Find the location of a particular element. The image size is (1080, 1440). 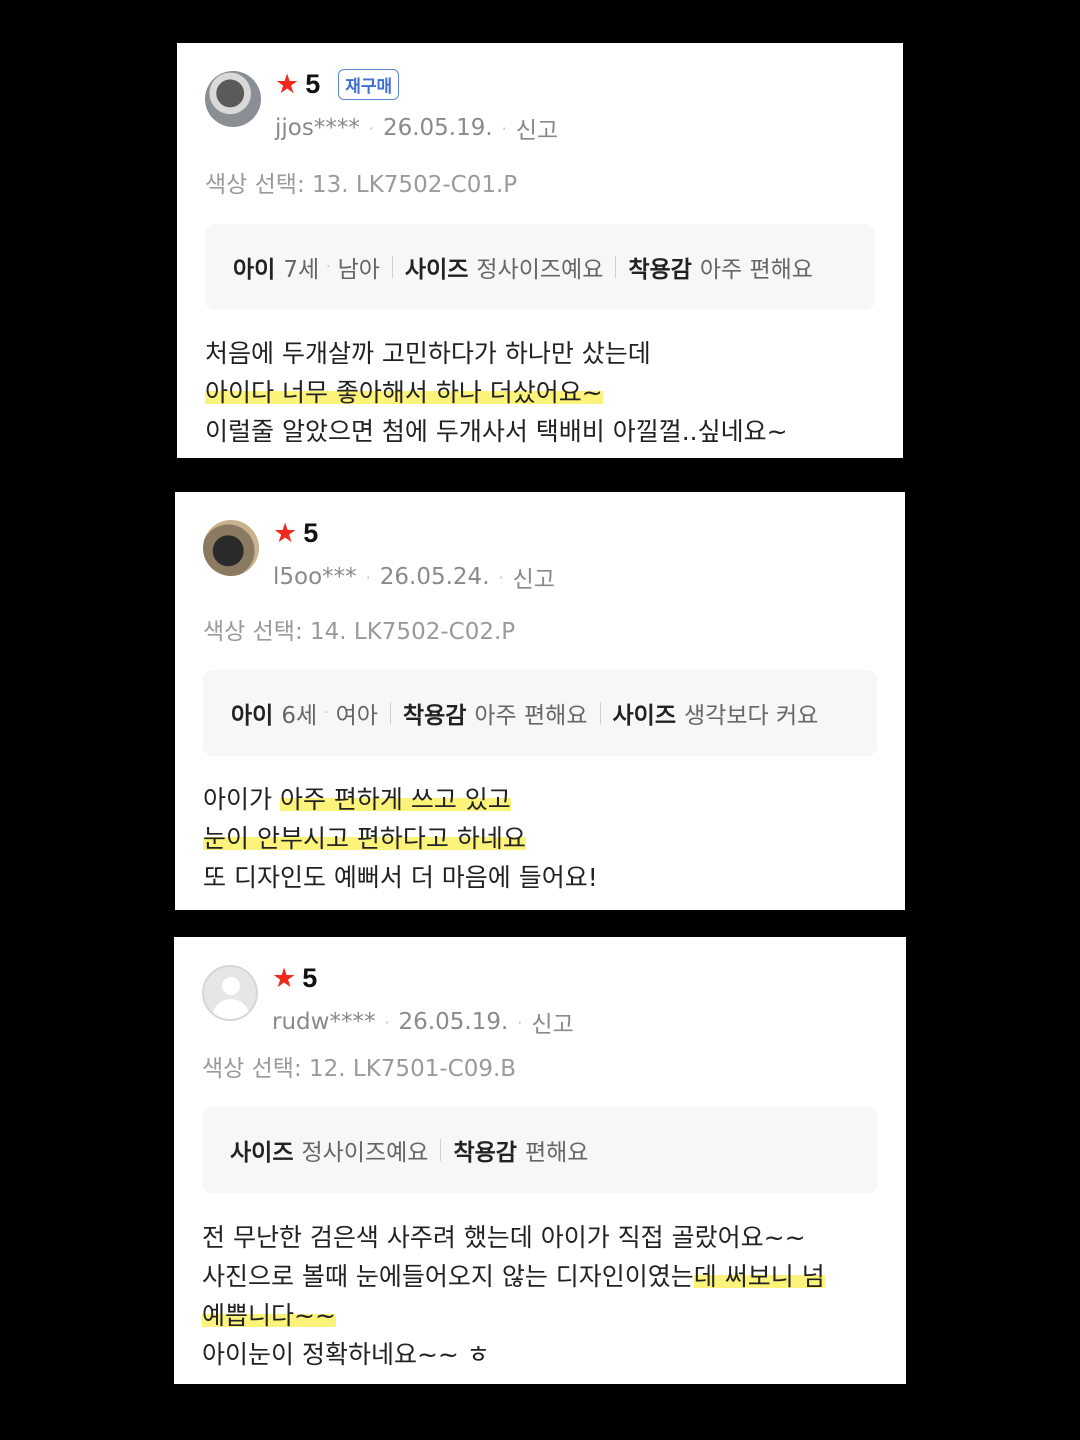

spec-value: 6세 is located at coordinates (299, 716).